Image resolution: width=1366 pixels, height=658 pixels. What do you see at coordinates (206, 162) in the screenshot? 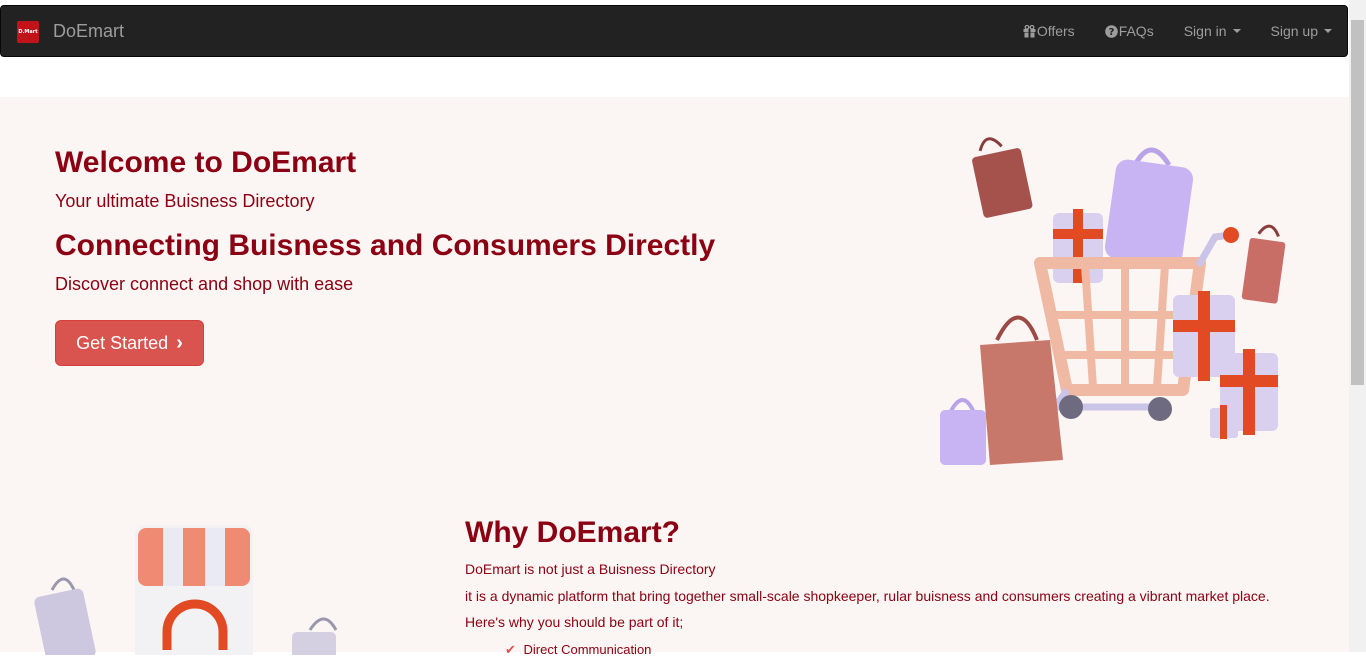
I see `hero-title: Welcome to DoEmart` at bounding box center [206, 162].